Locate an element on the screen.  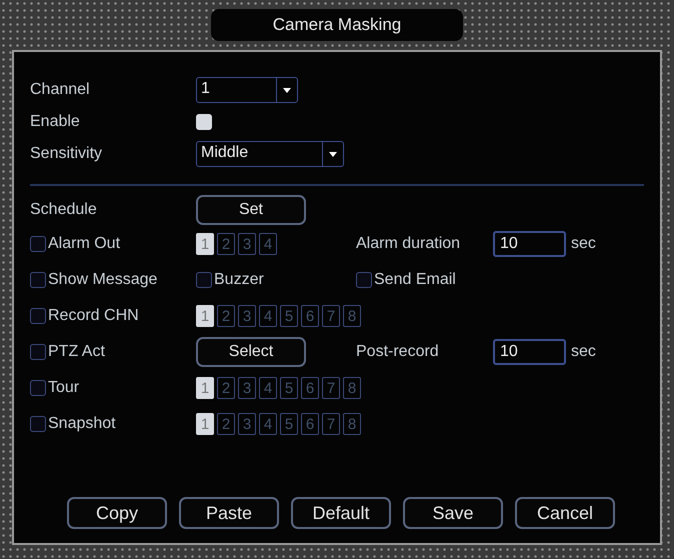
dropdown: 1 is located at coordinates (247, 90).